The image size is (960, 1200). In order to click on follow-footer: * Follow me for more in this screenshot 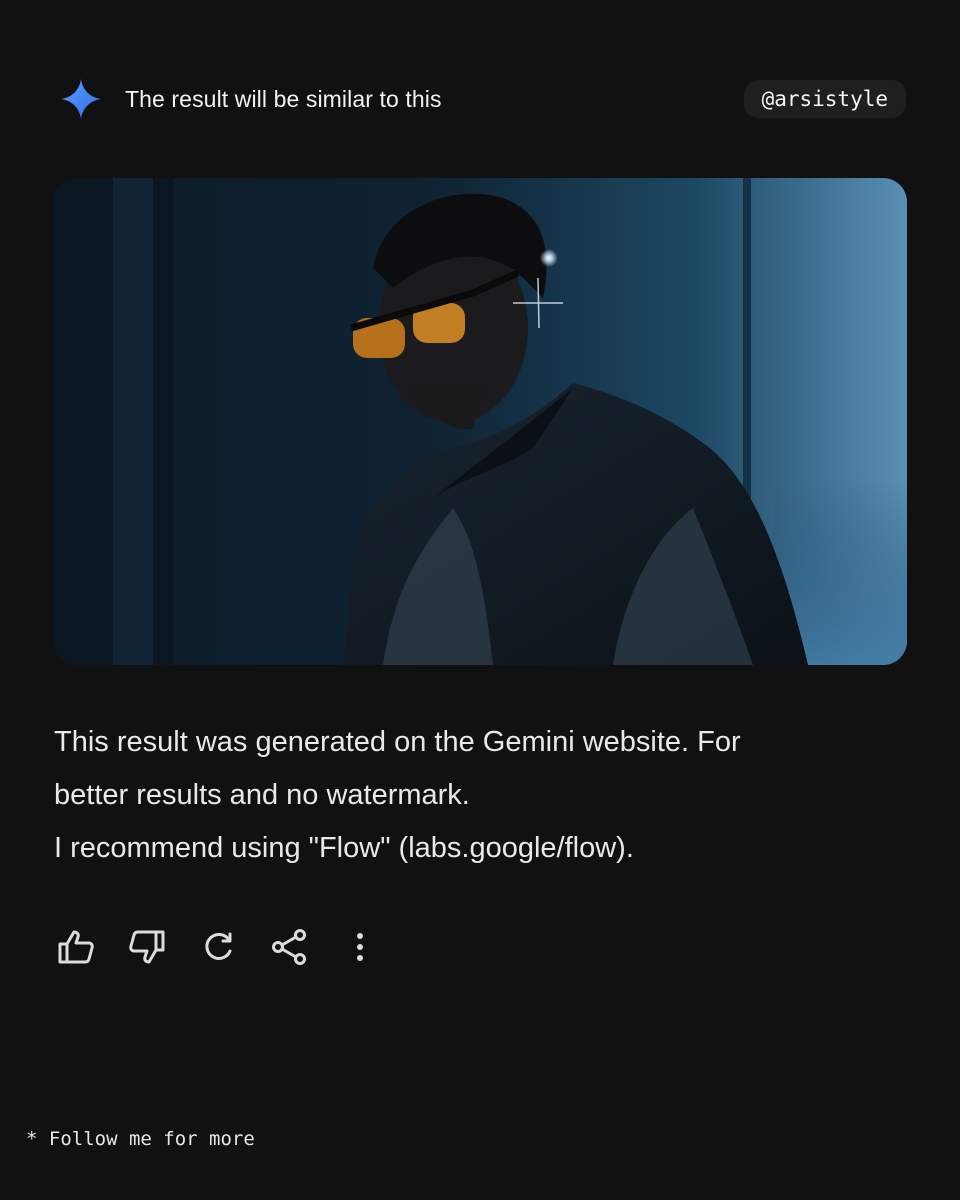, I will do `click(140, 1139)`.